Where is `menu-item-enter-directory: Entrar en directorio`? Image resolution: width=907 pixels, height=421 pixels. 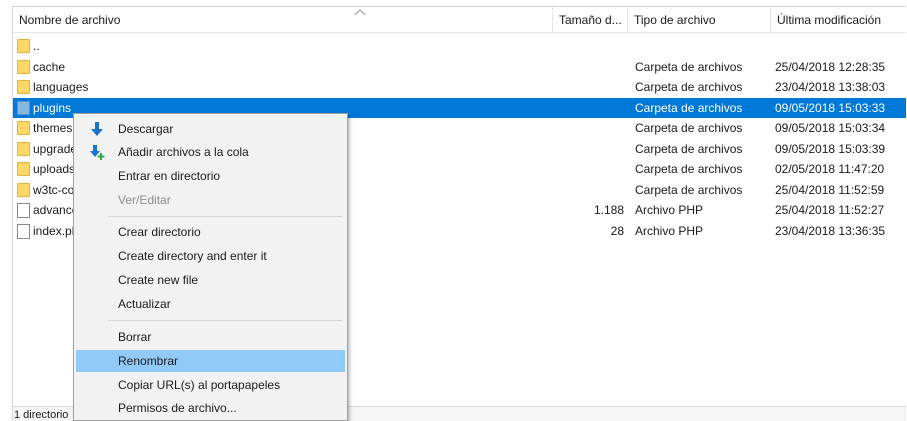
menu-item-enter-directory: Entrar en directorio is located at coordinates (210, 176).